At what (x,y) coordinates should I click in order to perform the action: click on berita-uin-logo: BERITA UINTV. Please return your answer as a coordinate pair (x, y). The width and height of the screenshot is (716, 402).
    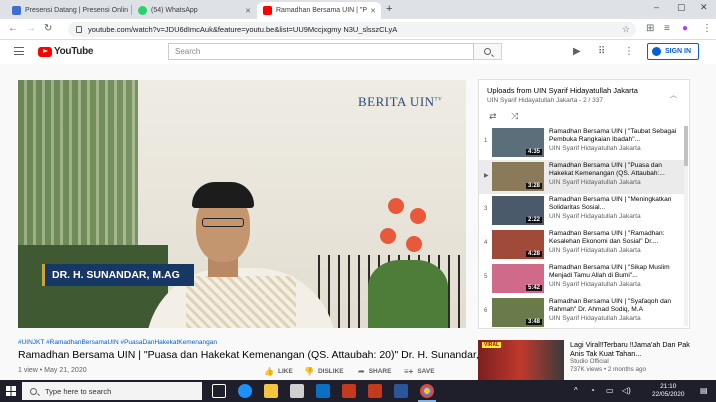
    Looking at the image, I should click on (400, 101).